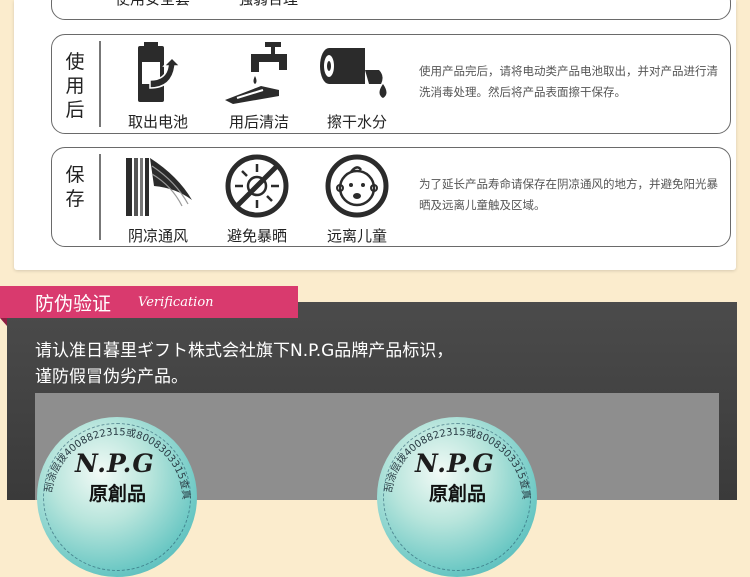  I want to click on verification-text-line2: 谨防假冒伪劣产品。, so click(111, 377).